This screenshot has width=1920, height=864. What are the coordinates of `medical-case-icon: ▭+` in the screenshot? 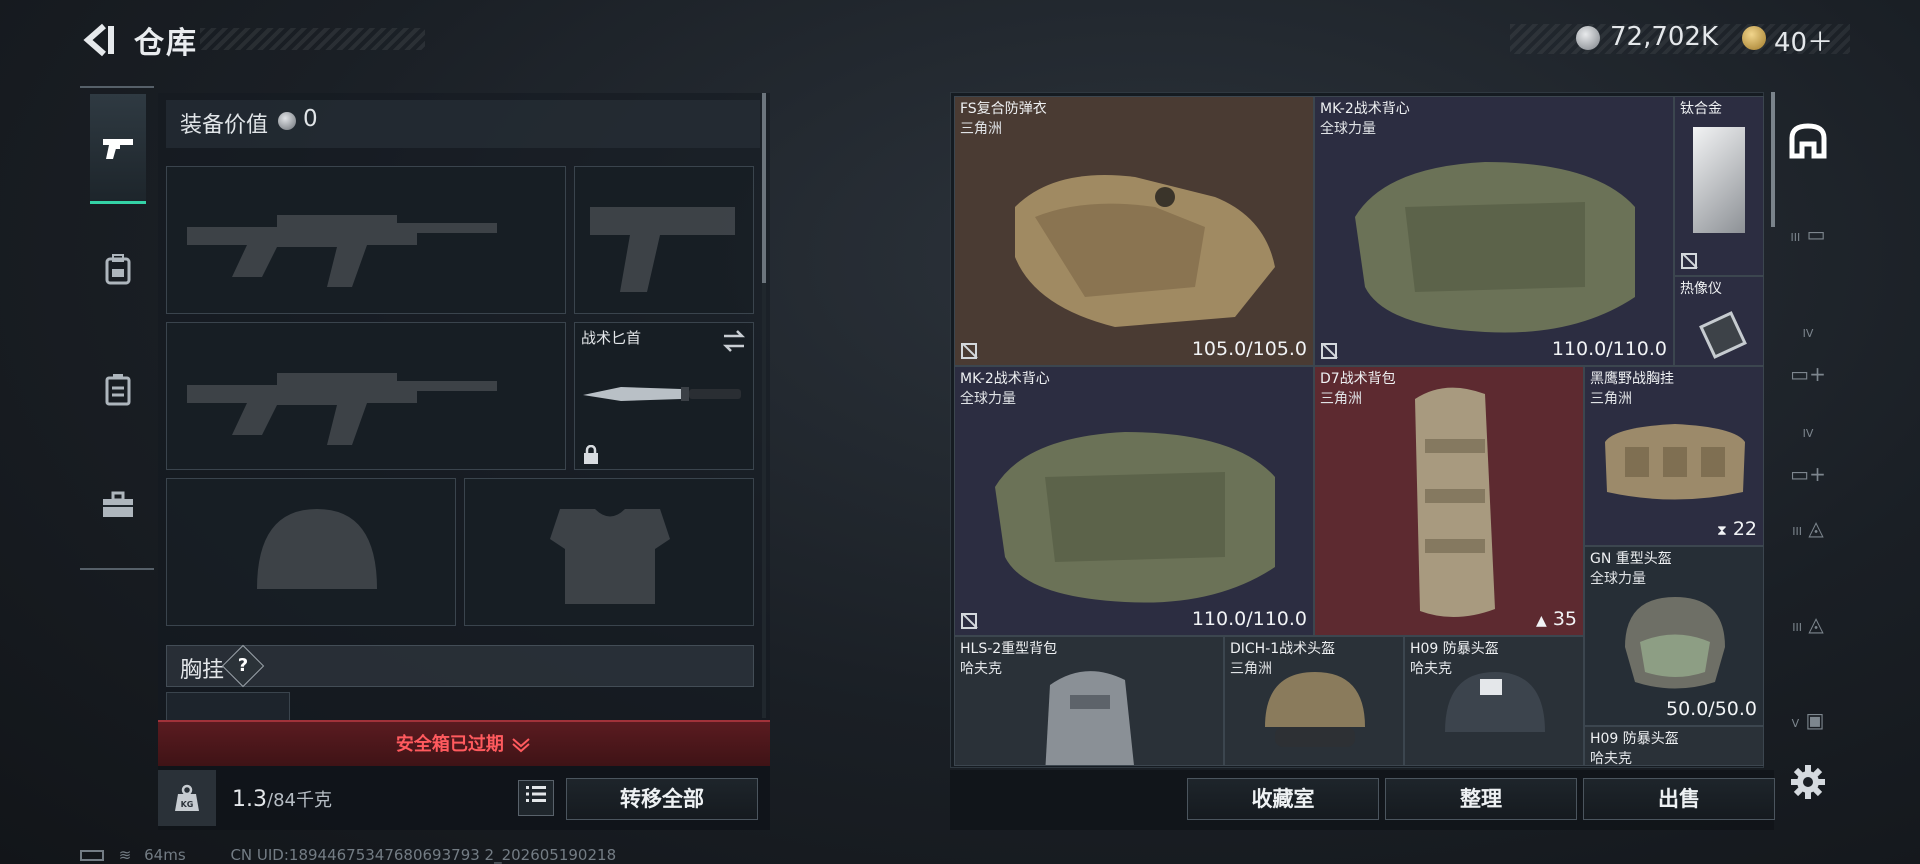 It's located at (1808, 374).